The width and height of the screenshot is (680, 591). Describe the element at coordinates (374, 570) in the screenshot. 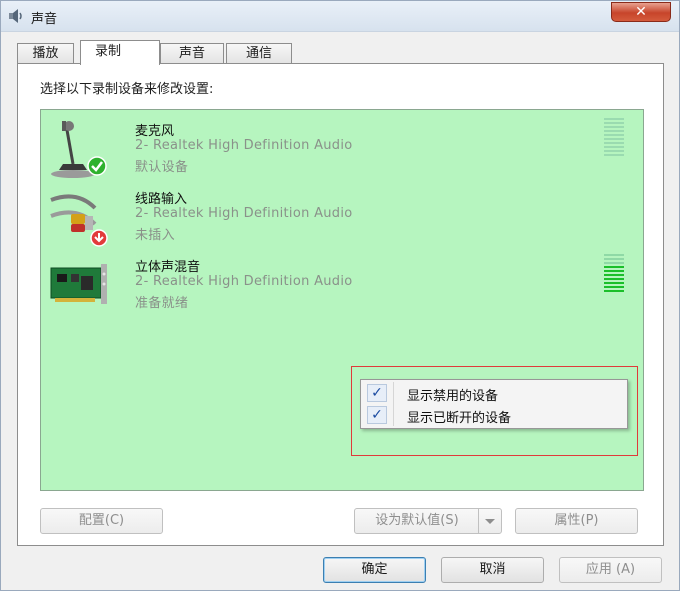

I see `ok-button: 确定` at that location.